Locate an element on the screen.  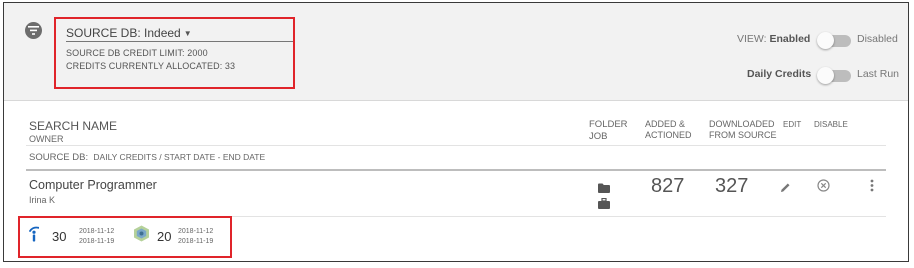
downloaded-header-line1: DOWNLOADED is located at coordinates (742, 124).